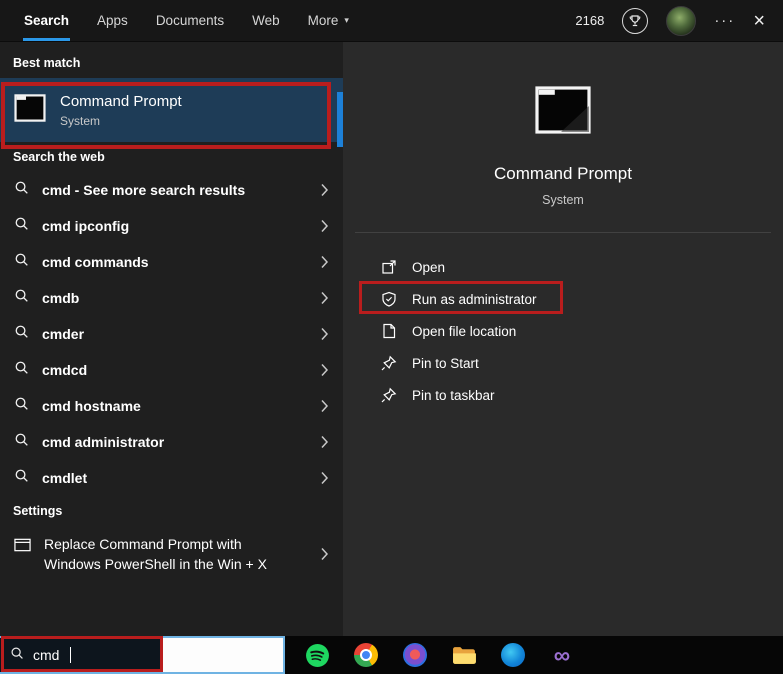 The height and width of the screenshot is (674, 783). What do you see at coordinates (22, 547) in the screenshot?
I see `window-icon` at bounding box center [22, 547].